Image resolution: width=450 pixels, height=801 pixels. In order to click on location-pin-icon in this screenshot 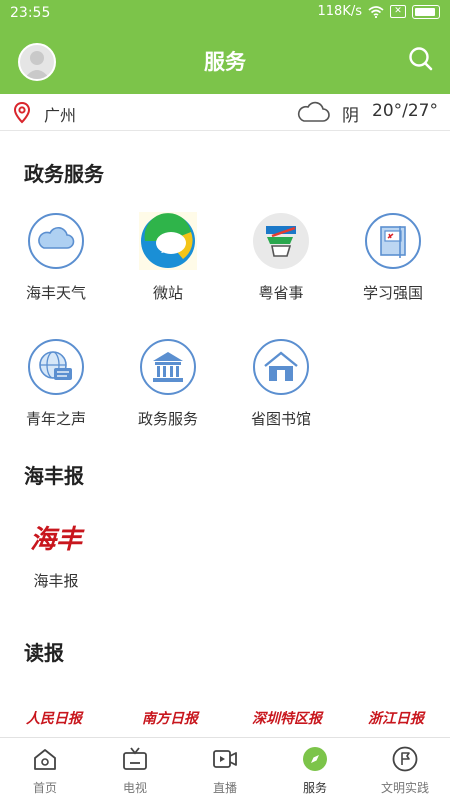, I will do `click(22, 113)`.